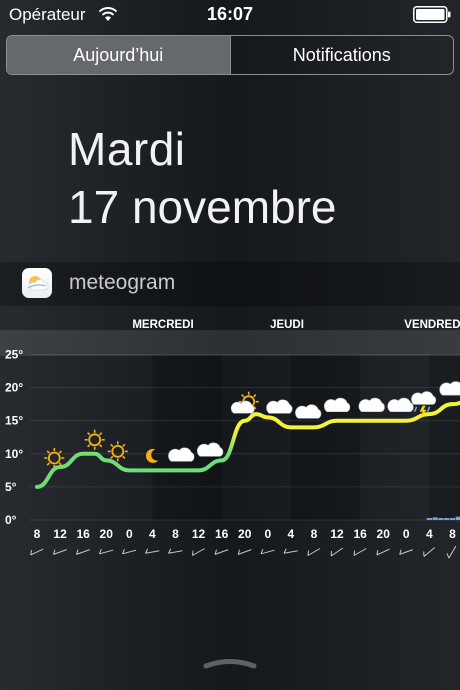  What do you see at coordinates (127, 149) in the screenshot?
I see `date-weekday: Mardi` at bounding box center [127, 149].